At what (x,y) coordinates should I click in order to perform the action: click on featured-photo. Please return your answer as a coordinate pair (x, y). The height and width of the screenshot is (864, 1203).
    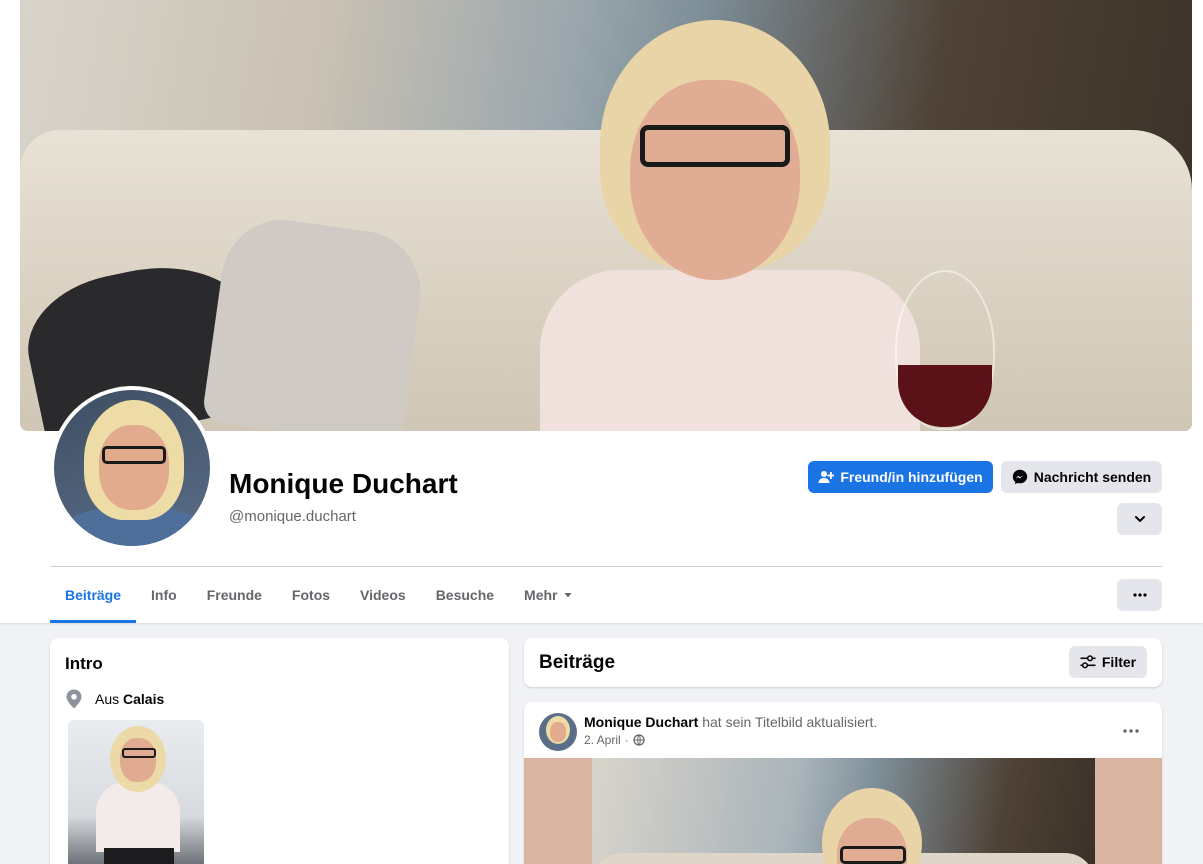
    Looking at the image, I should click on (136, 792).